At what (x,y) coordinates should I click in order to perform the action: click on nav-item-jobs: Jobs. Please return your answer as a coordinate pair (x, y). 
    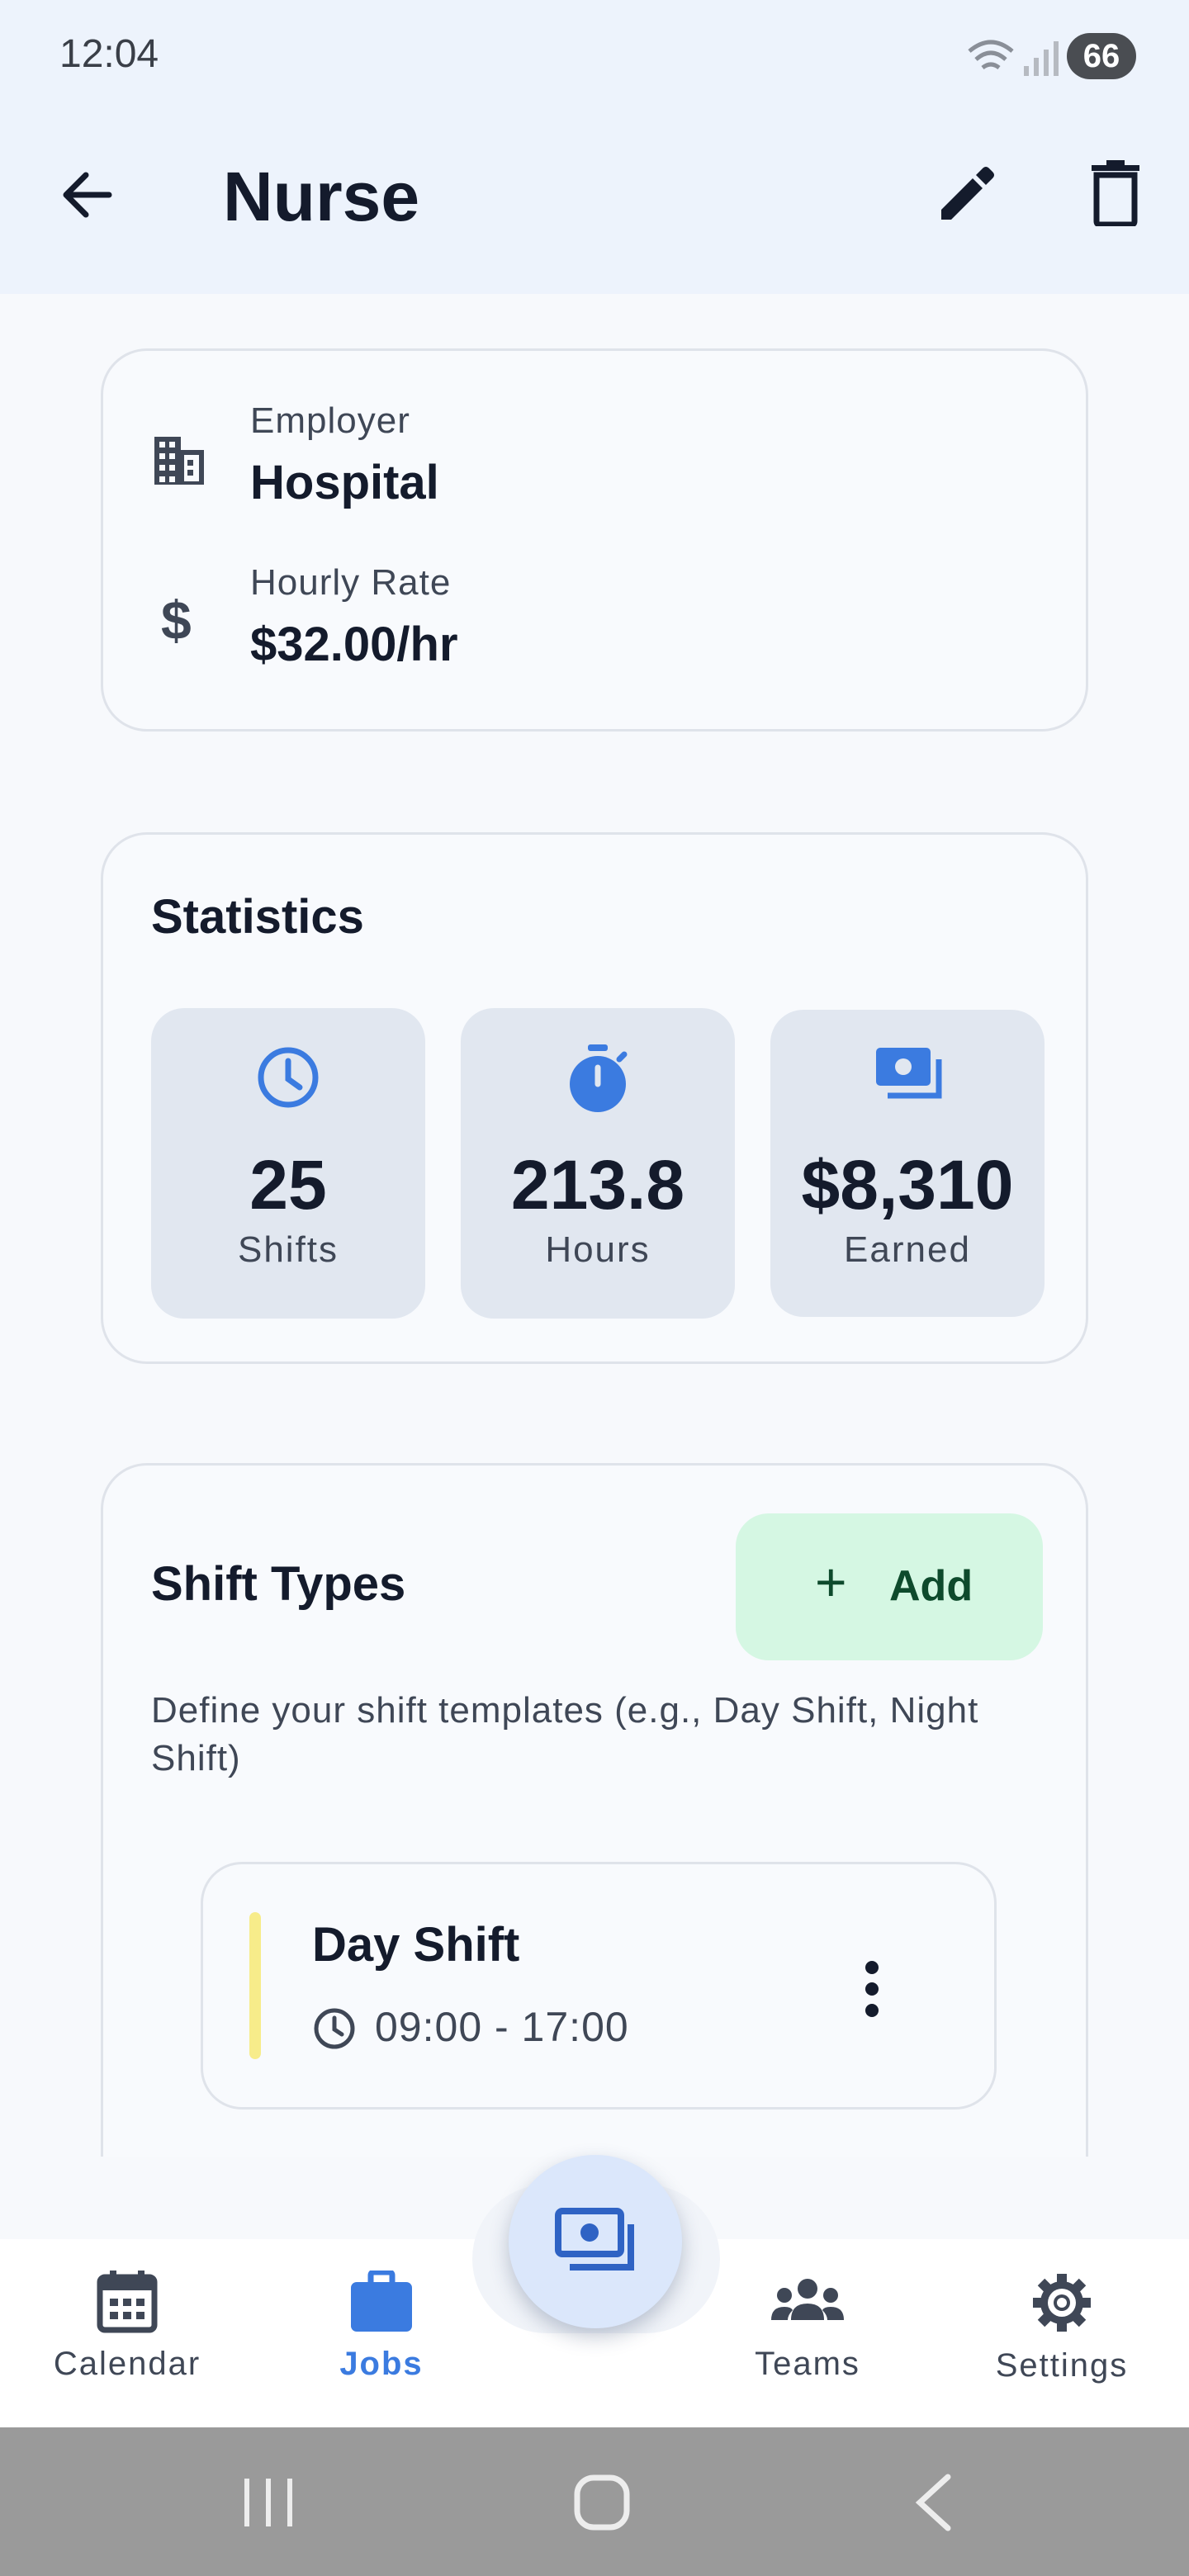
    Looking at the image, I should click on (381, 2326).